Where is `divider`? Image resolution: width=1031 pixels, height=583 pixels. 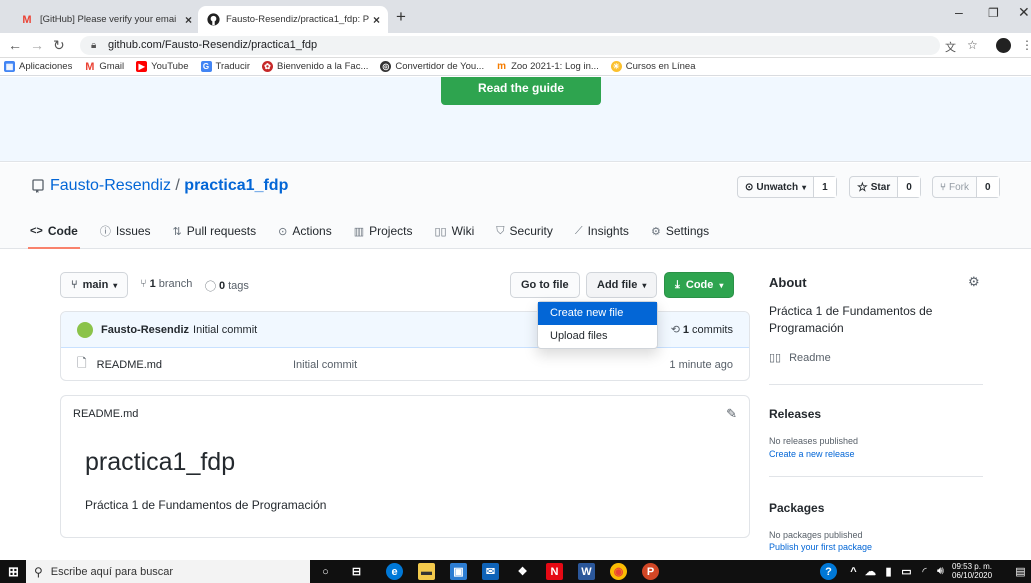
divider is located at coordinates (876, 476).